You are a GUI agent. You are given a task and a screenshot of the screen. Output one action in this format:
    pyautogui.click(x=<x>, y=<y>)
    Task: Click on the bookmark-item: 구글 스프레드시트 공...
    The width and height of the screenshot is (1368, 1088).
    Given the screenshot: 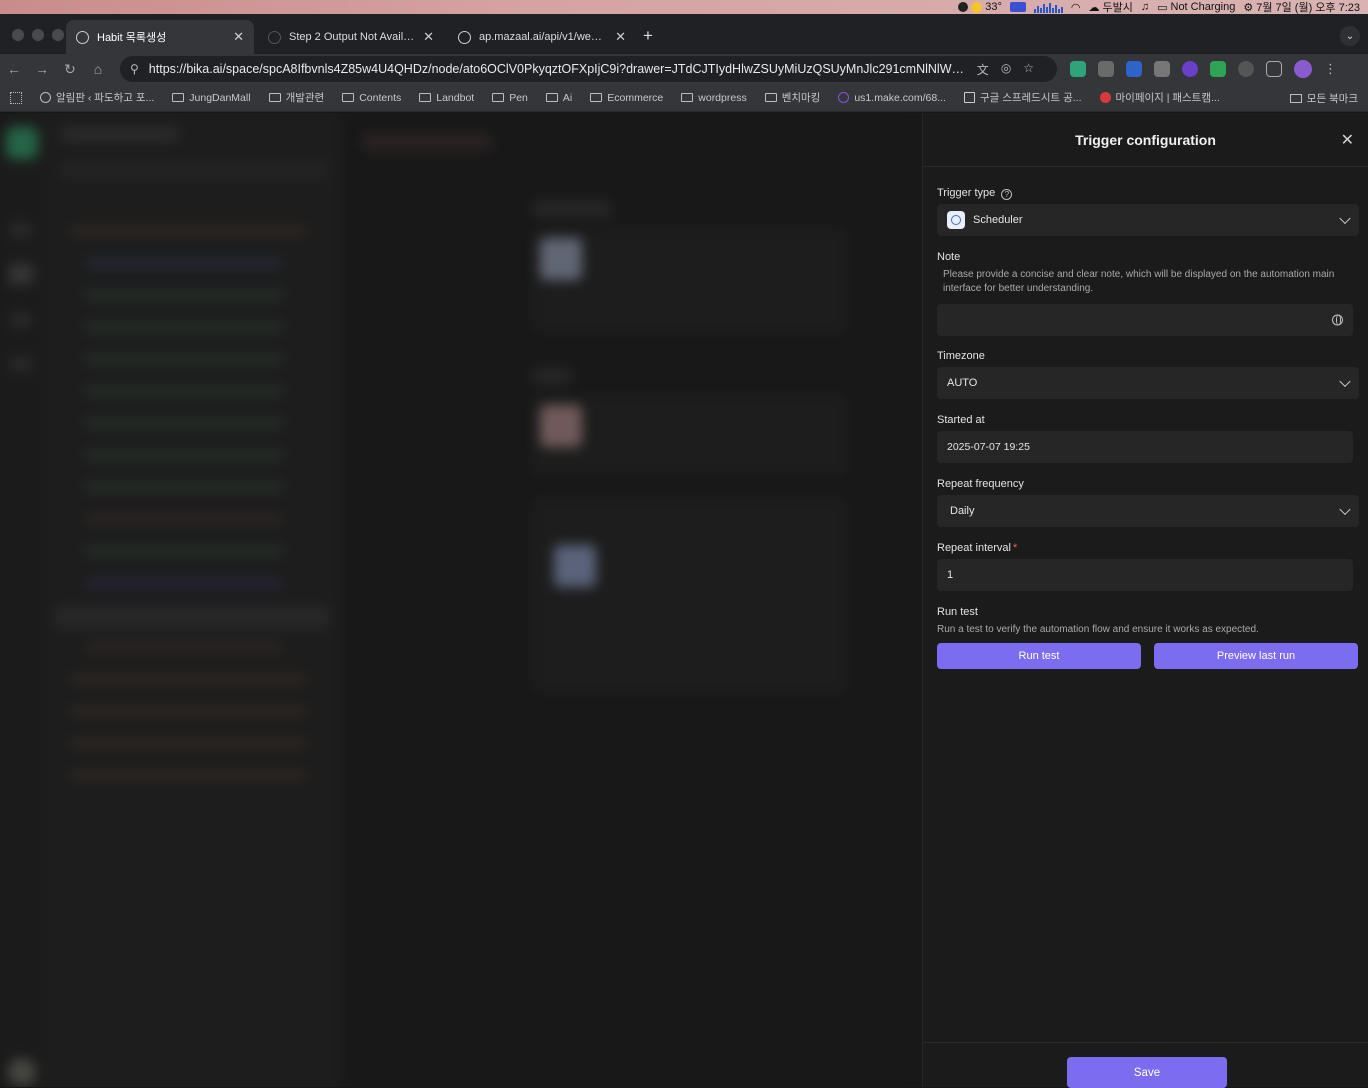 What is the action you would take?
    pyautogui.click(x=1022, y=97)
    